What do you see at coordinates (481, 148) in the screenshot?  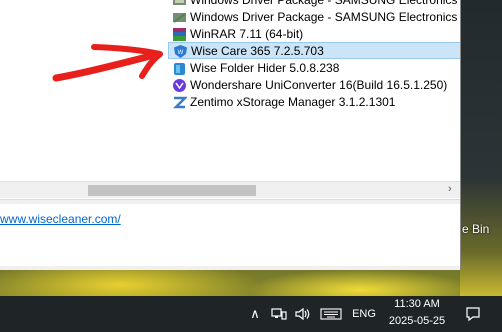 I see `desktop-area` at bounding box center [481, 148].